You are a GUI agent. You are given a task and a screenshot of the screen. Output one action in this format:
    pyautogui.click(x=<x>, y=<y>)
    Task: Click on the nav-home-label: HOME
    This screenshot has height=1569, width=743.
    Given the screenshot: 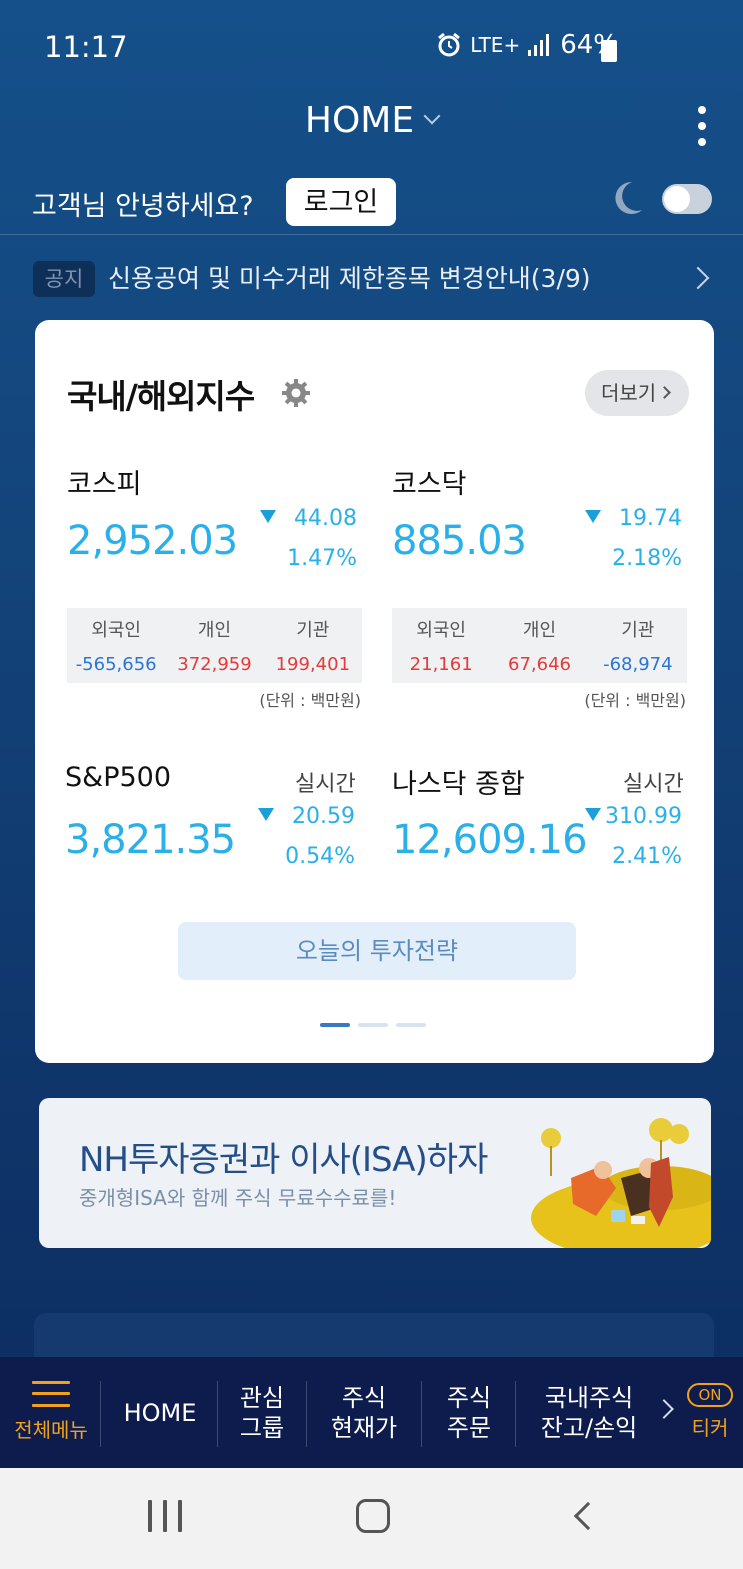 What is the action you would take?
    pyautogui.click(x=160, y=1412)
    